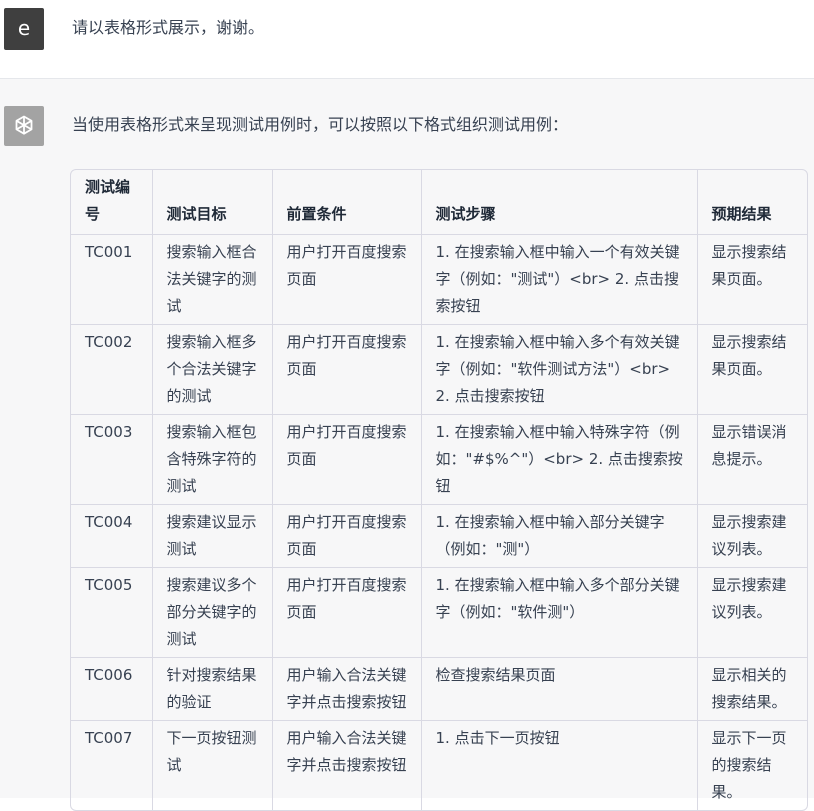 The image size is (814, 811). What do you see at coordinates (751, 765) in the screenshot?
I see `cell-expected-result: 显示下一页的搜索结果。` at bounding box center [751, 765].